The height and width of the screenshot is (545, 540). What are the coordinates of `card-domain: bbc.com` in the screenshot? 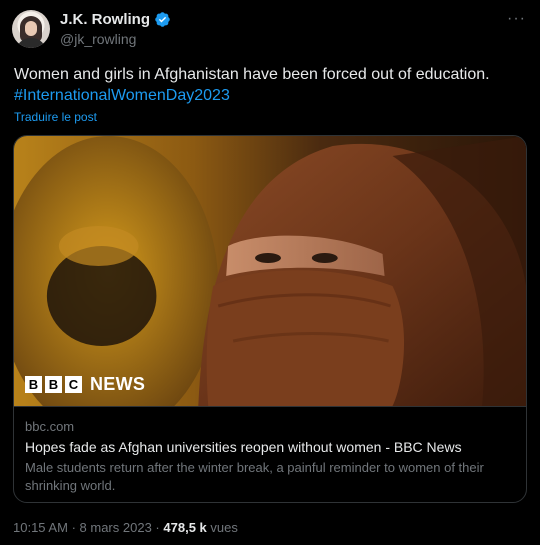 It's located at (50, 426).